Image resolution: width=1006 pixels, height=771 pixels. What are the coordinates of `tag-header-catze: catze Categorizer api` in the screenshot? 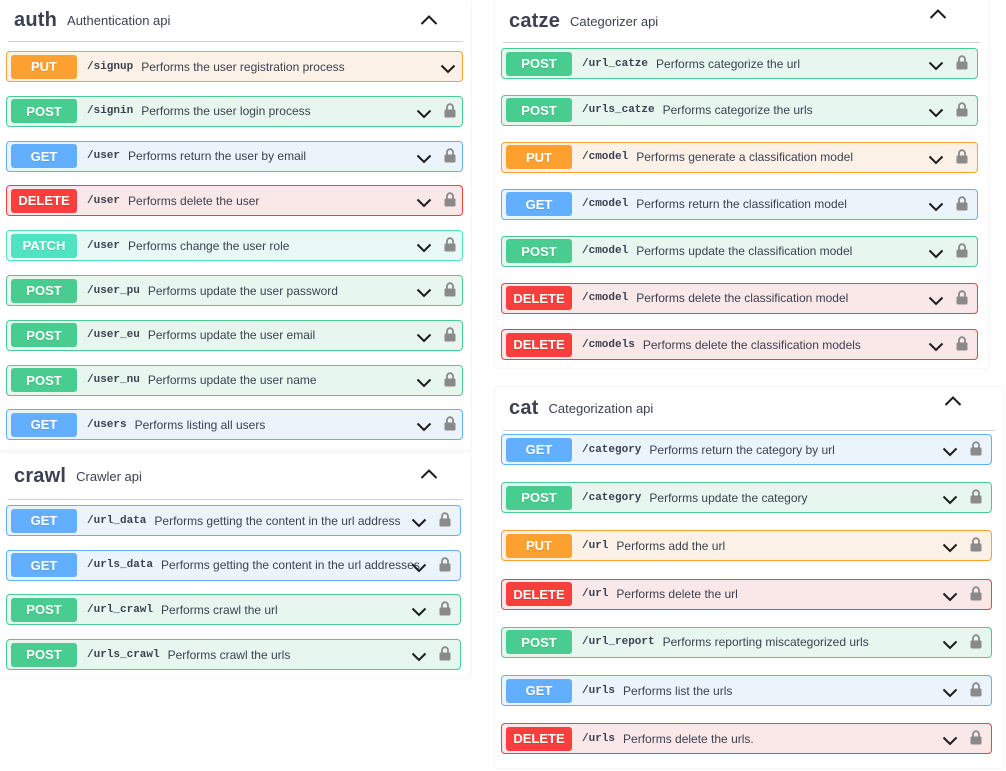 It's located at (741, 21).